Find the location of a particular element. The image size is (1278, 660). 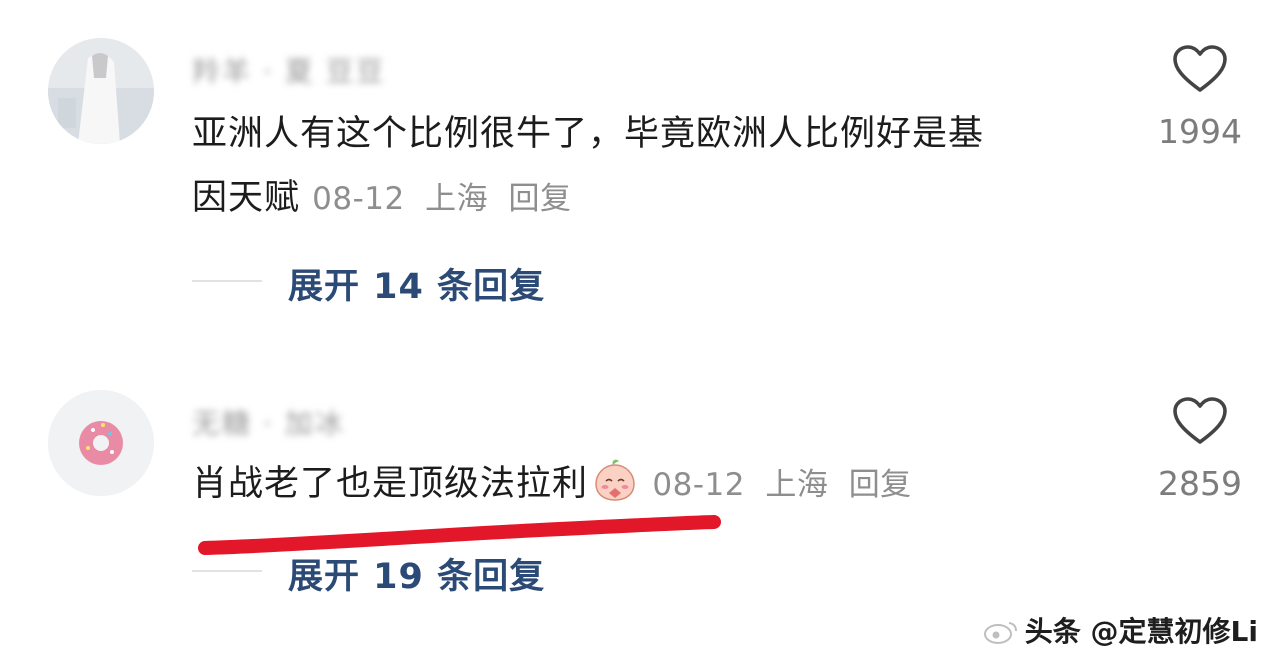

comment-text-line: 因天赋 08-12 上海 回复 is located at coordinates (588, 198).